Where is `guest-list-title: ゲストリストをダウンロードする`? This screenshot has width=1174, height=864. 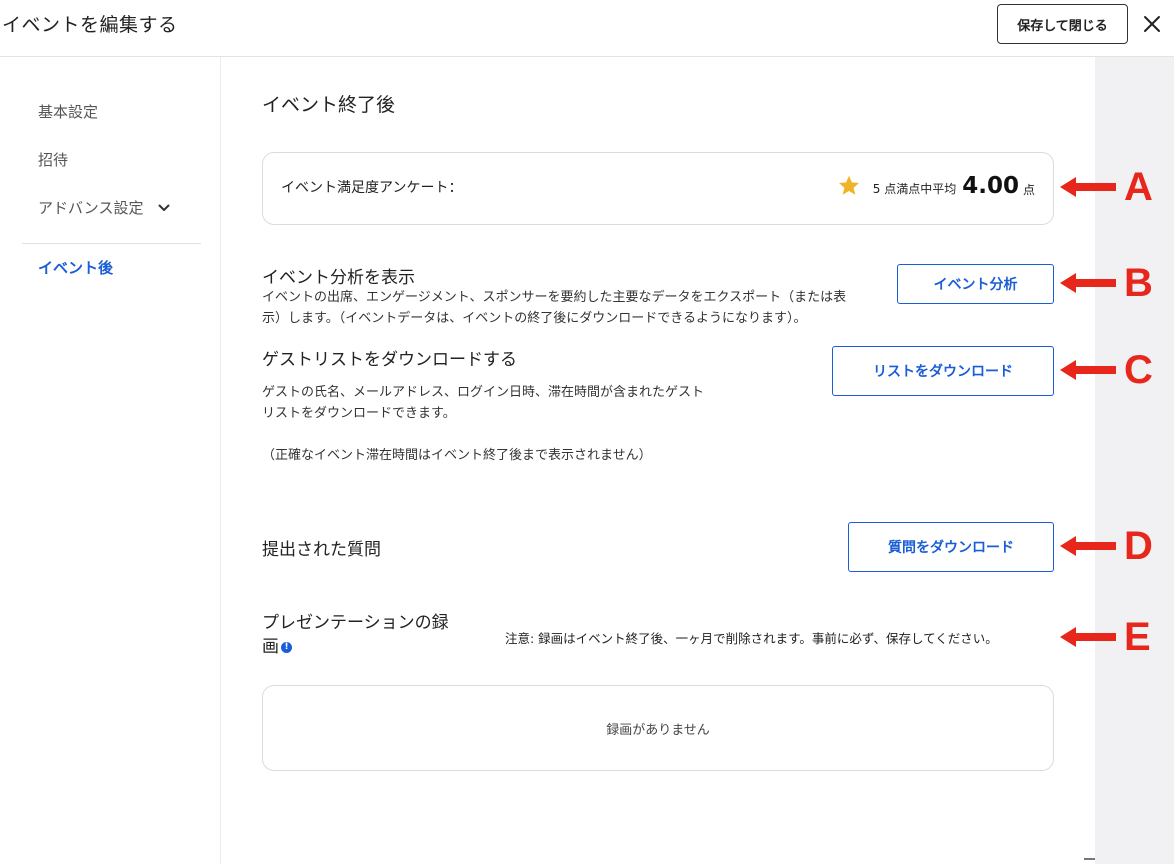 guest-list-title: ゲストリストをダウンロードする is located at coordinates (389, 360).